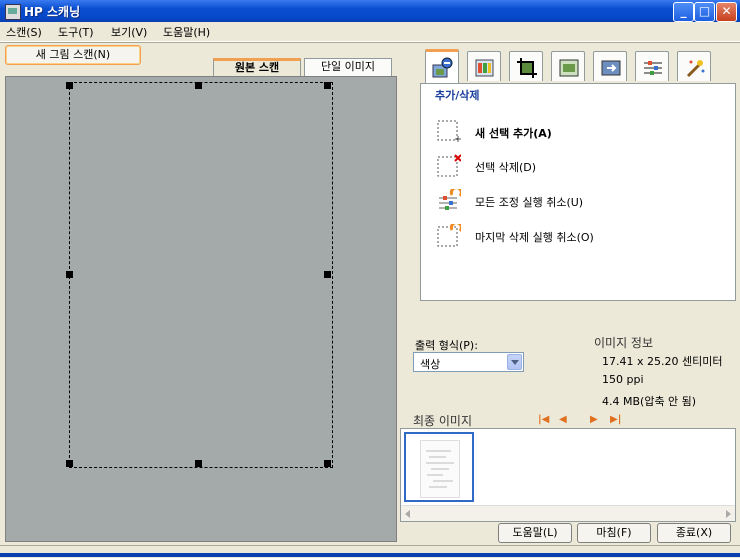 Image resolution: width=740 pixels, height=558 pixels. I want to click on undo-last-delete-label: 마지막 삭제 실행 취소(O), so click(534, 237).